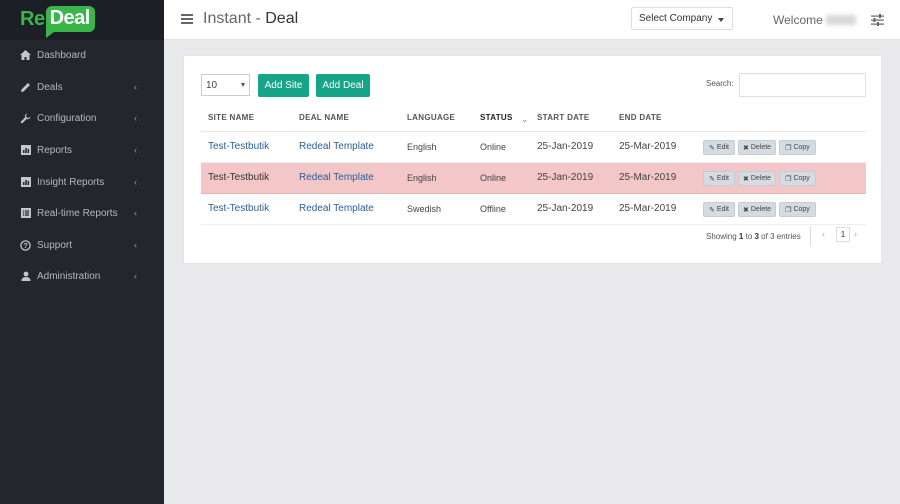 Image resolution: width=900 pixels, height=504 pixels. I want to click on redeal-logo: Re Deal, so click(57, 21).